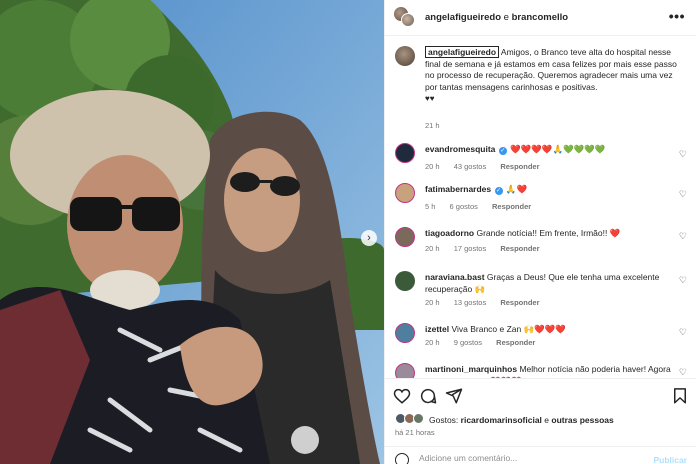 Image resolution: width=696 pixels, height=464 pixels. Describe the element at coordinates (519, 458) in the screenshot. I see `comment-input` at that location.